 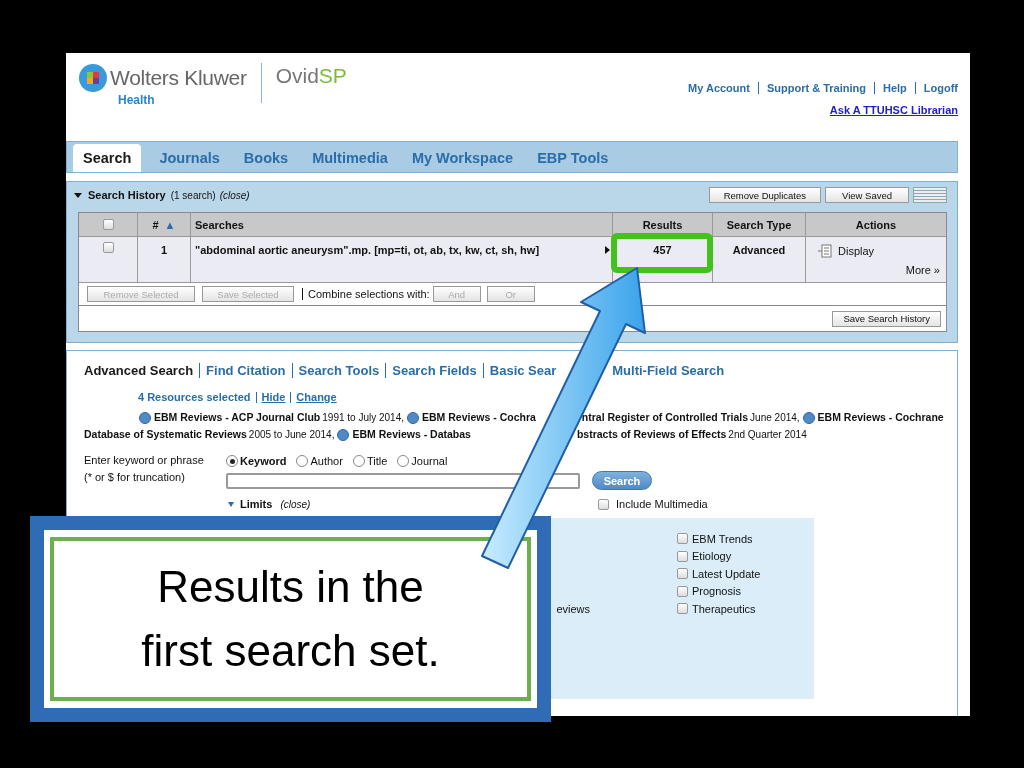 What do you see at coordinates (775, 418) in the screenshot?
I see `coverage-dates: June 2014,` at bounding box center [775, 418].